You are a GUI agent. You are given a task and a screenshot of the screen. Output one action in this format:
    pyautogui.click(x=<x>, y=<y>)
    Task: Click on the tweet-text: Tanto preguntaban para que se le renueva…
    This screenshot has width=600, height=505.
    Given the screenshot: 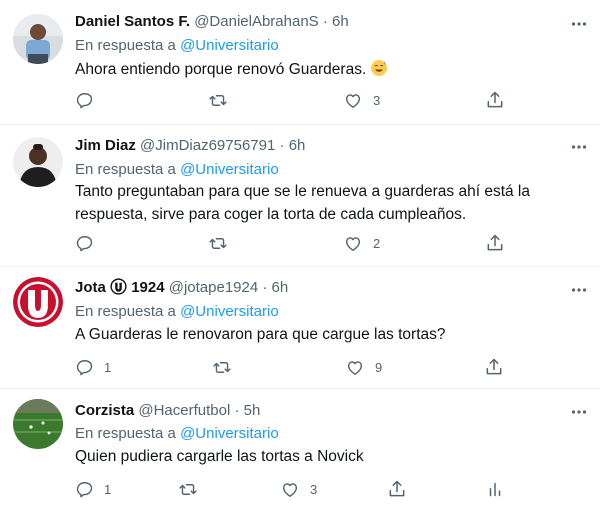 What is the action you would take?
    pyautogui.click(x=310, y=203)
    